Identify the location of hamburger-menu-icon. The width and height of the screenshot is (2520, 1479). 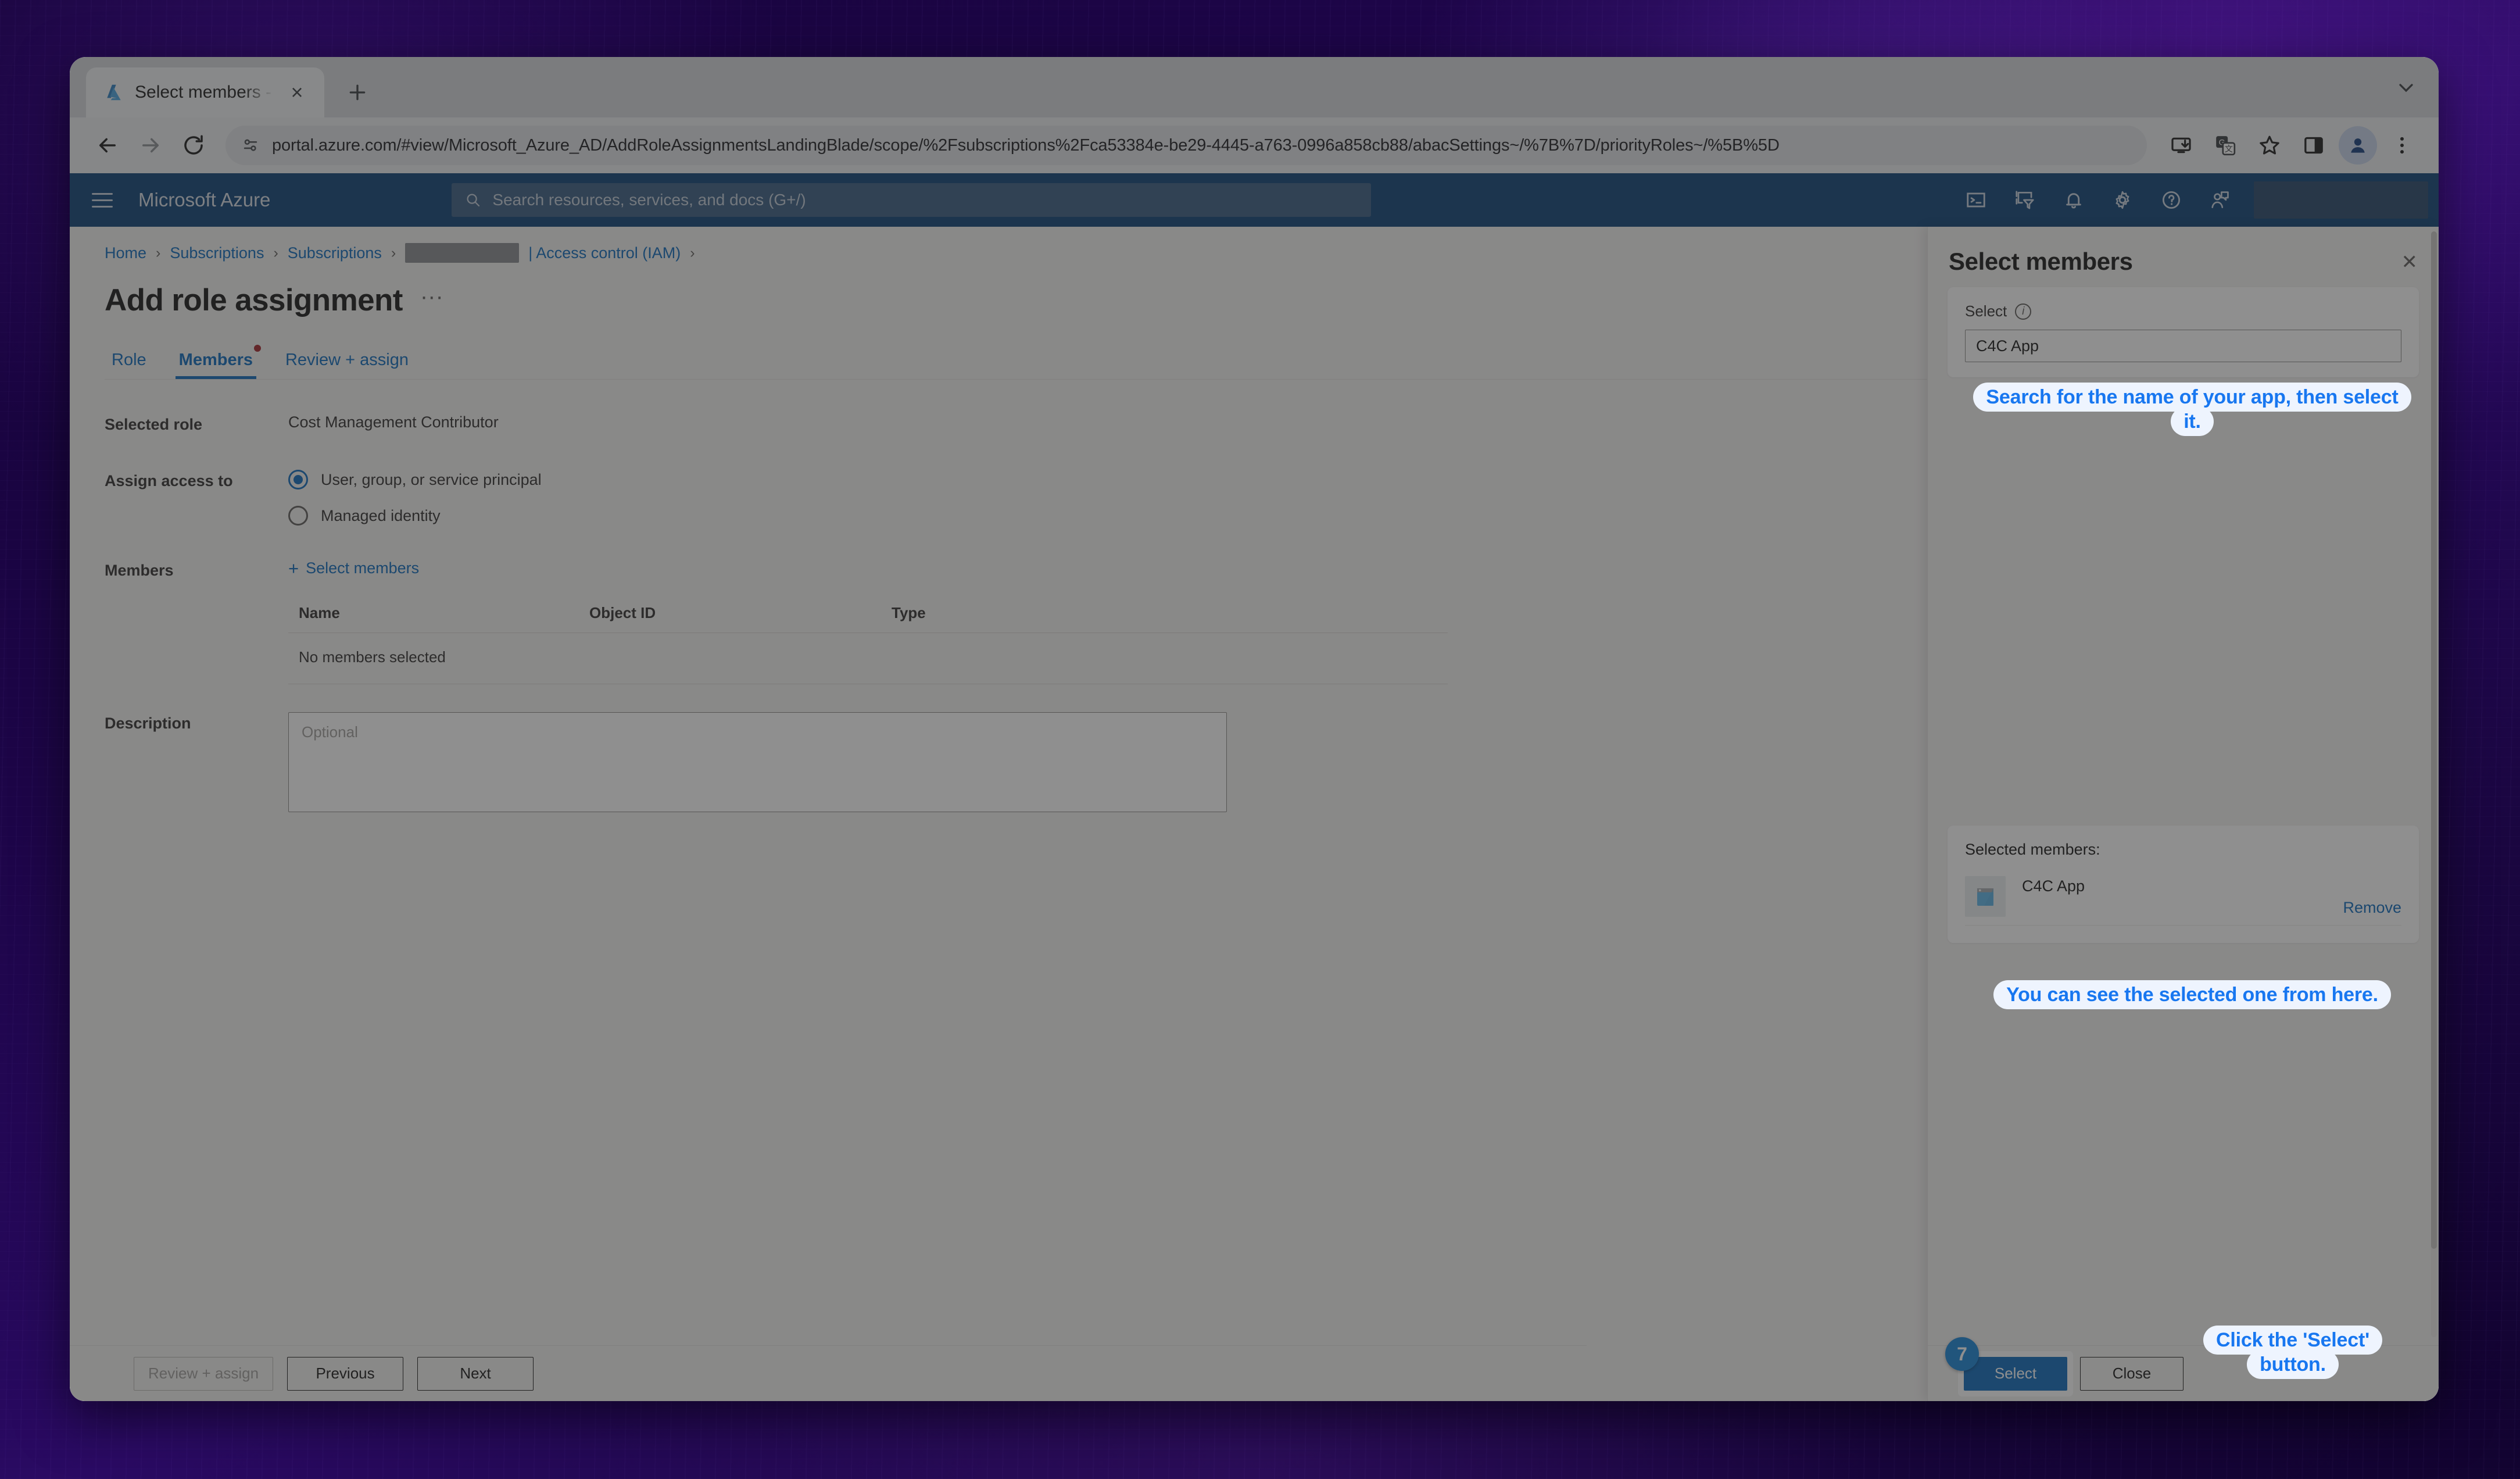
(102, 200).